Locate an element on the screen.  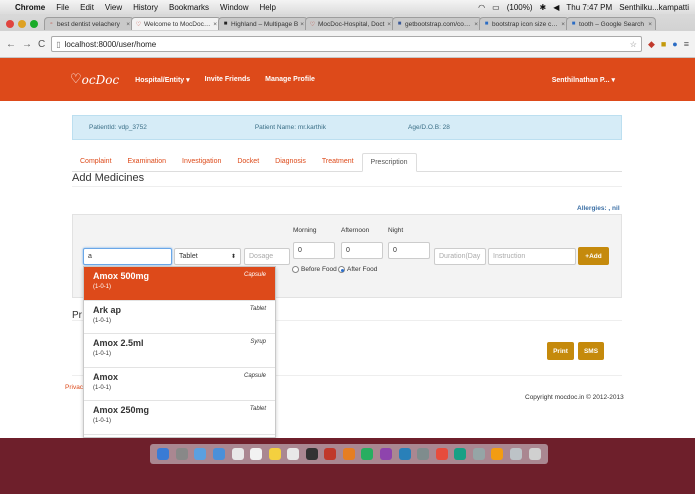
duration-input: Duration(Day is located at coordinates (460, 256).